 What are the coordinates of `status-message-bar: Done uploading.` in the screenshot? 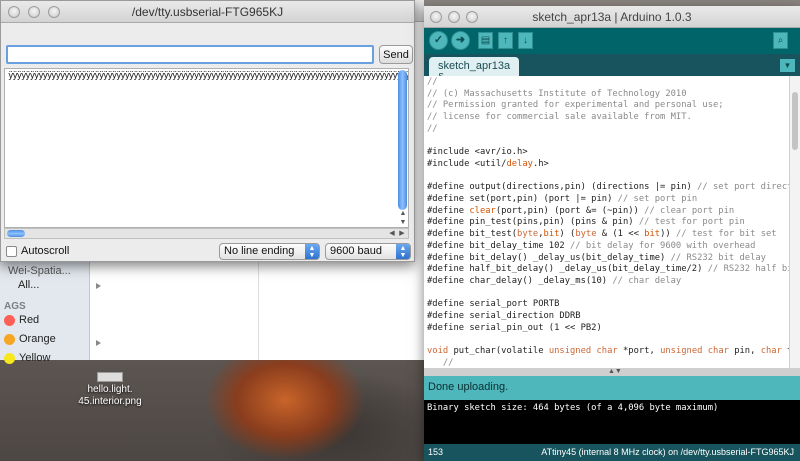 It's located at (612, 388).